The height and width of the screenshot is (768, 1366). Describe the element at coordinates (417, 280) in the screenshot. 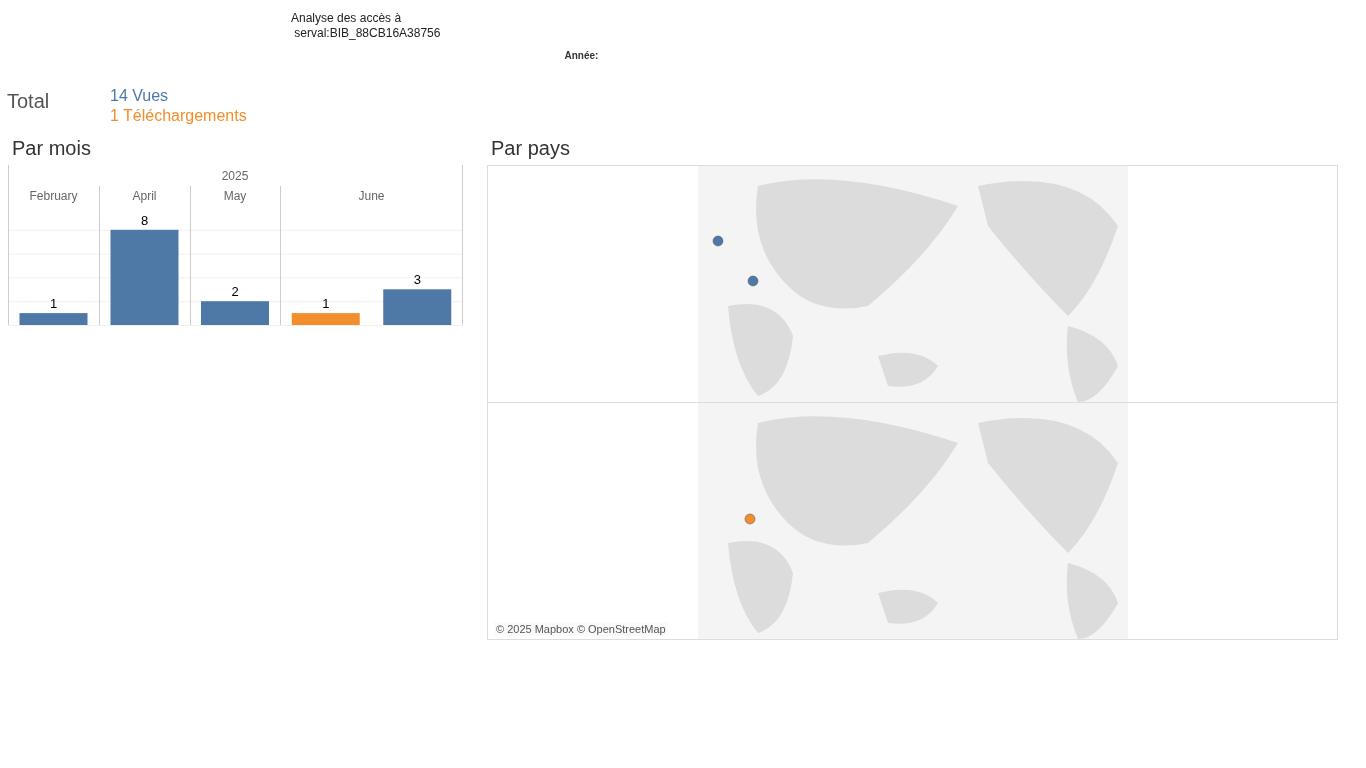

I see `bar-value-label: 3` at that location.